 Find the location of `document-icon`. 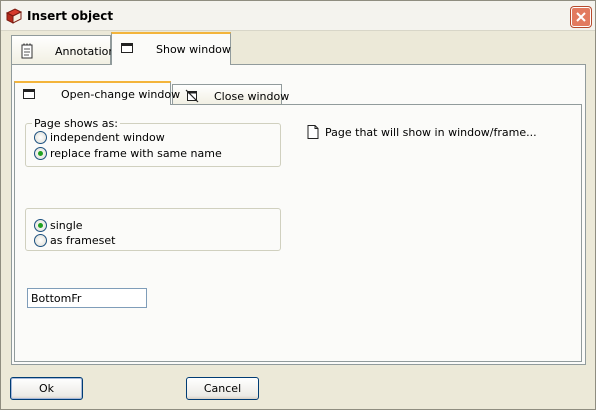

document-icon is located at coordinates (313, 132).